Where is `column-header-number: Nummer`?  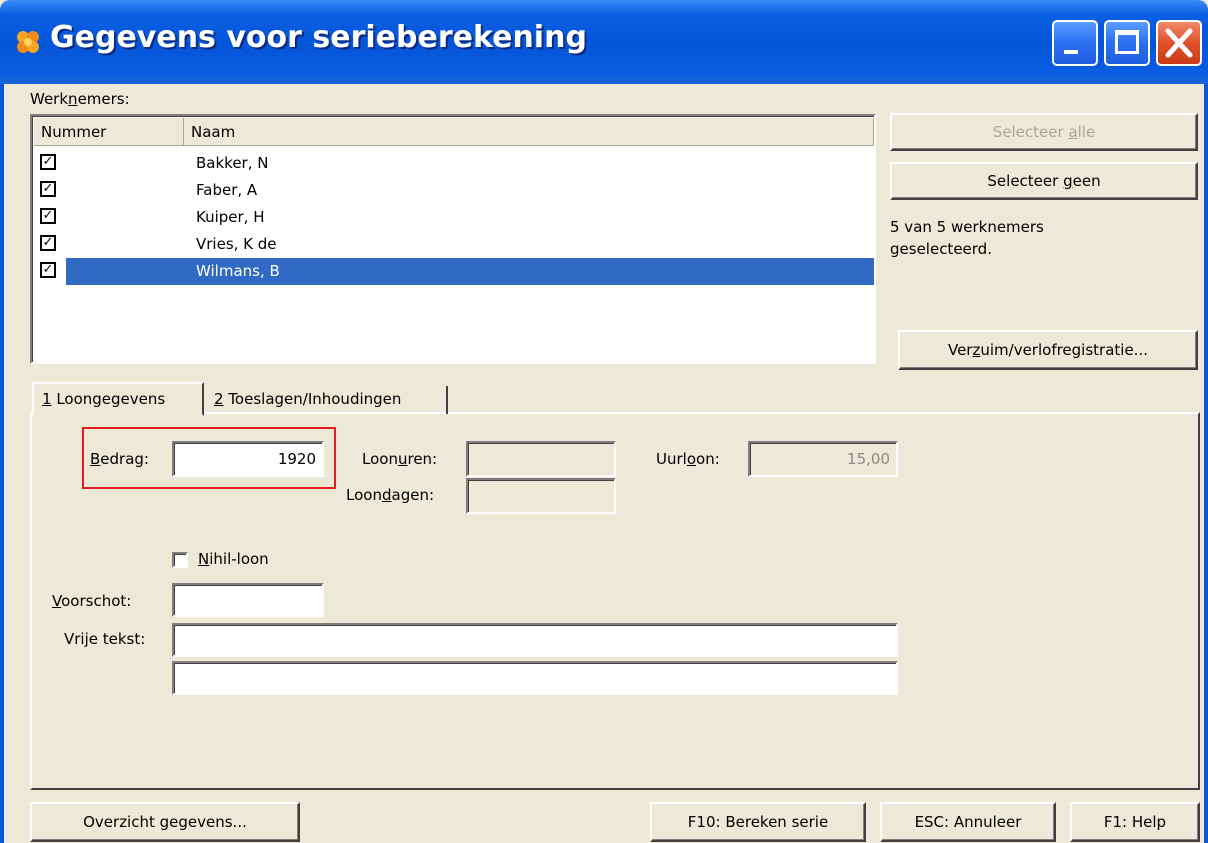
column-header-number: Nummer is located at coordinates (109, 132).